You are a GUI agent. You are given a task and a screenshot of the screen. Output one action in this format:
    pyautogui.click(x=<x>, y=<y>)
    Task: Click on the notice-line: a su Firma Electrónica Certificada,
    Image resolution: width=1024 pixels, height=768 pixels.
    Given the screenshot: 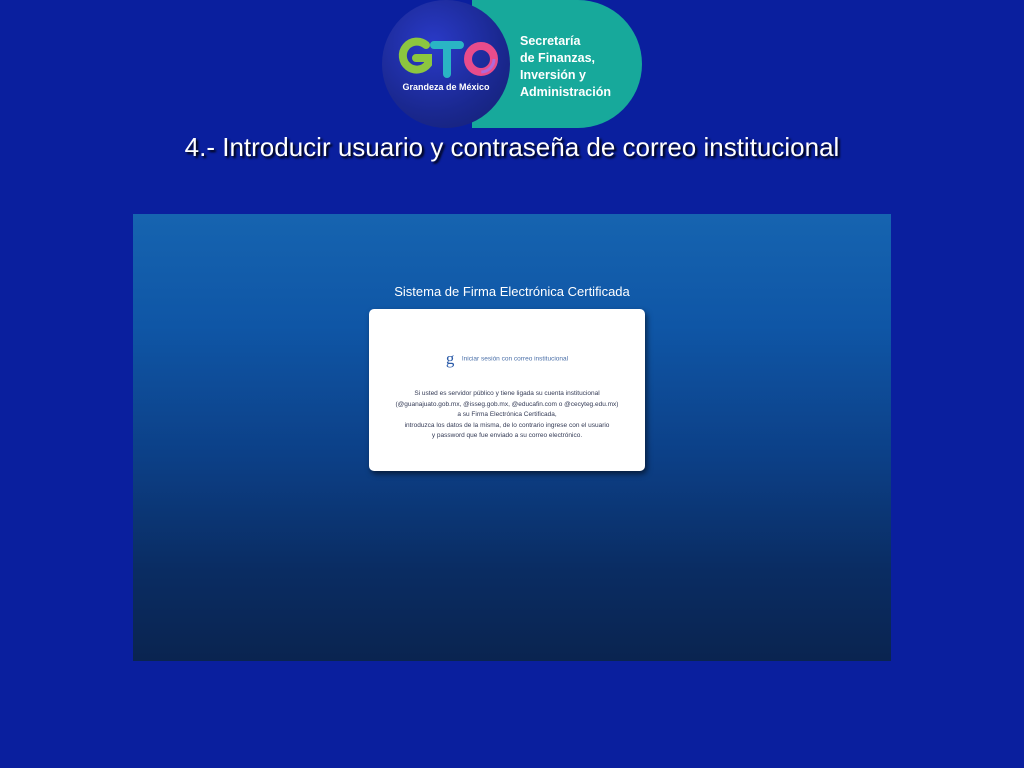 What is the action you would take?
    pyautogui.click(x=507, y=414)
    